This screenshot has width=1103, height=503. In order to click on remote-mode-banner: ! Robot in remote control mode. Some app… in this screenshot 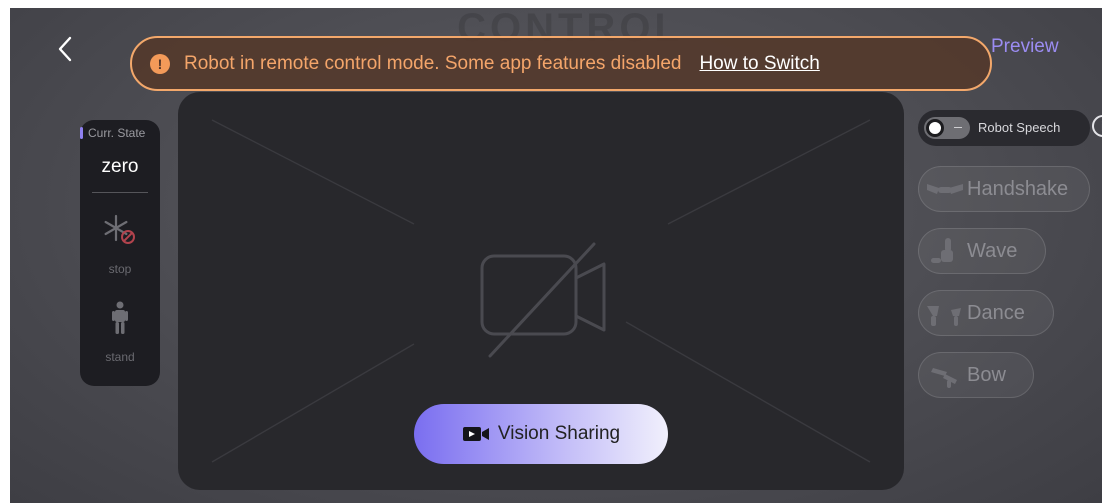, I will do `click(561, 63)`.